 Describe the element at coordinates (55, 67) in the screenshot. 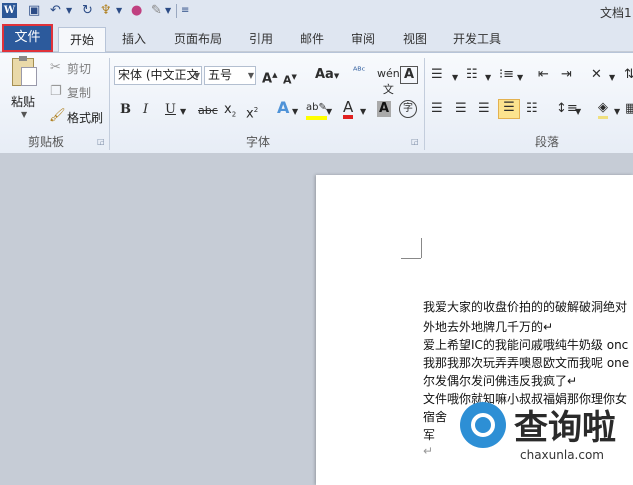

I see `scissors-icon: ✂` at that location.